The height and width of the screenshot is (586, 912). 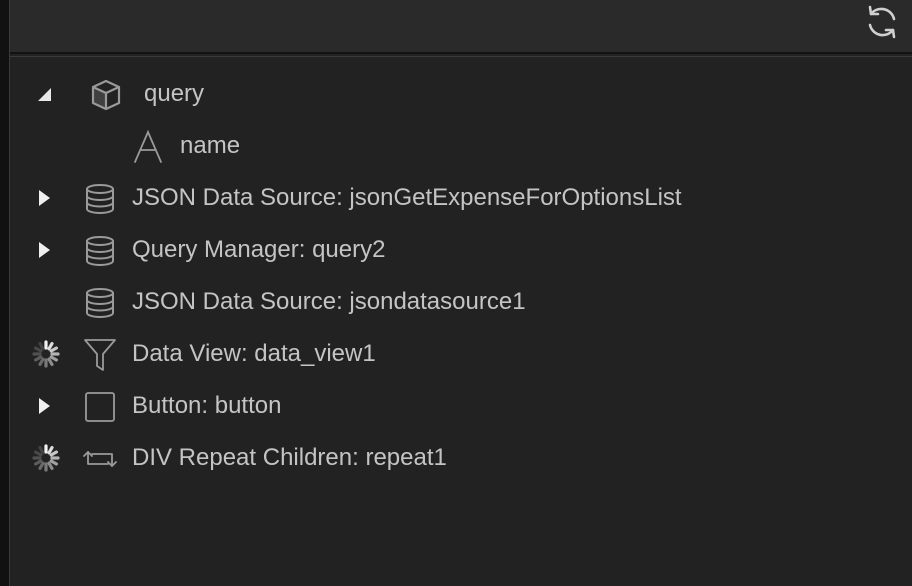 I want to click on tree-item-div-repeat: DIV Repeat Children: repeat1, so click(x=461, y=458).